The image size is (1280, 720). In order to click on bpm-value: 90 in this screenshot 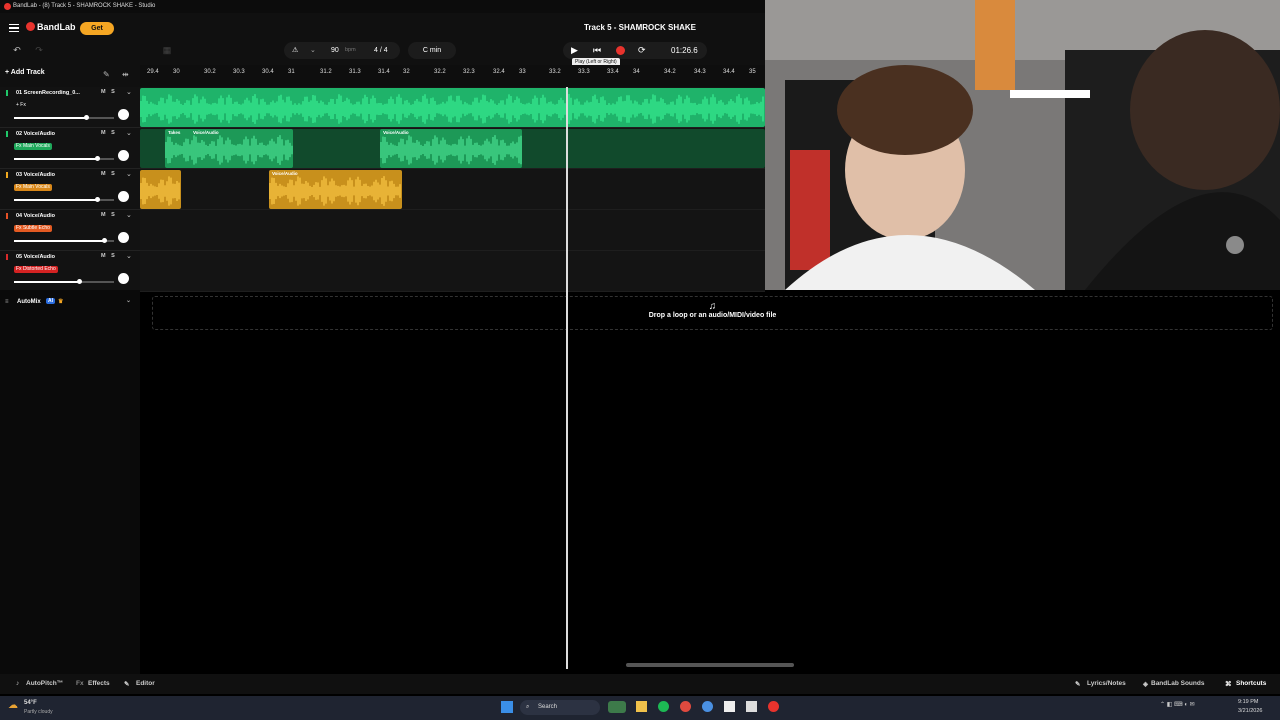, I will do `click(335, 50)`.